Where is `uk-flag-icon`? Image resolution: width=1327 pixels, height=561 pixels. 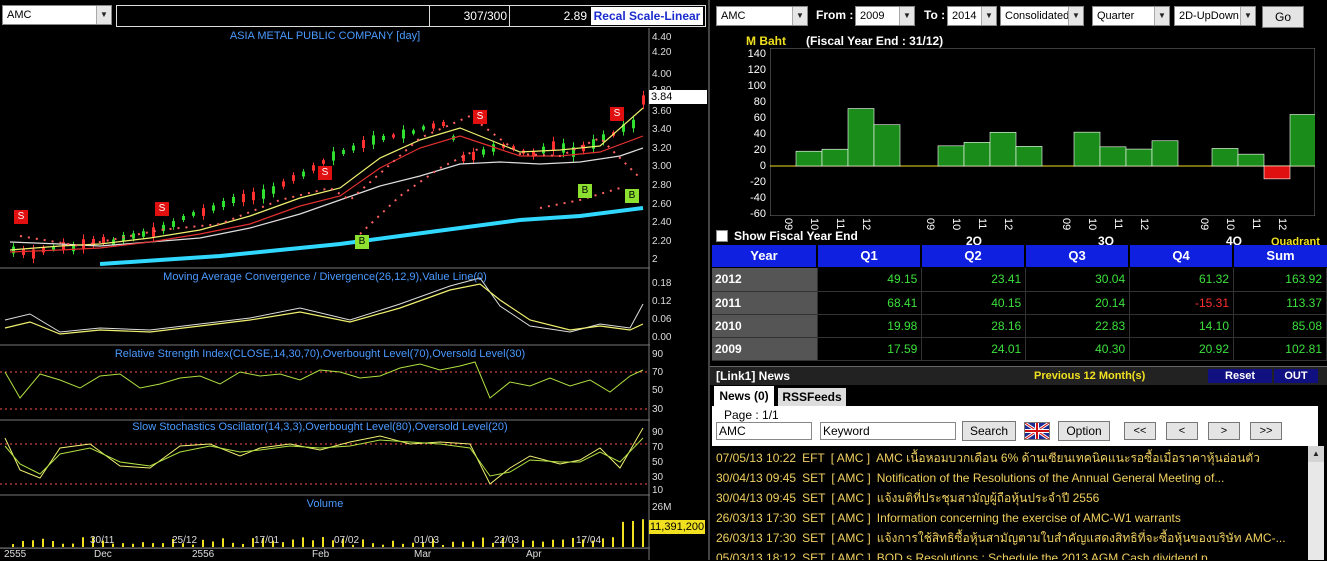 uk-flag-icon is located at coordinates (1037, 431).